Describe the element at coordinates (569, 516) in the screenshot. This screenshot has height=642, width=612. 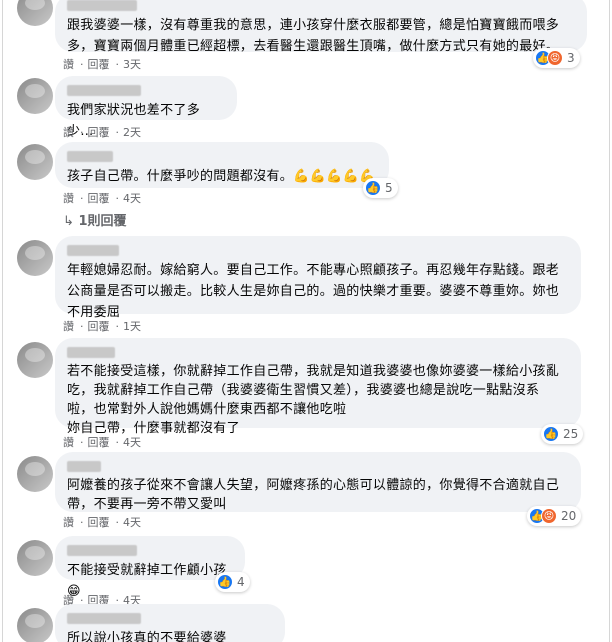
I see `reaction-count: 20` at that location.